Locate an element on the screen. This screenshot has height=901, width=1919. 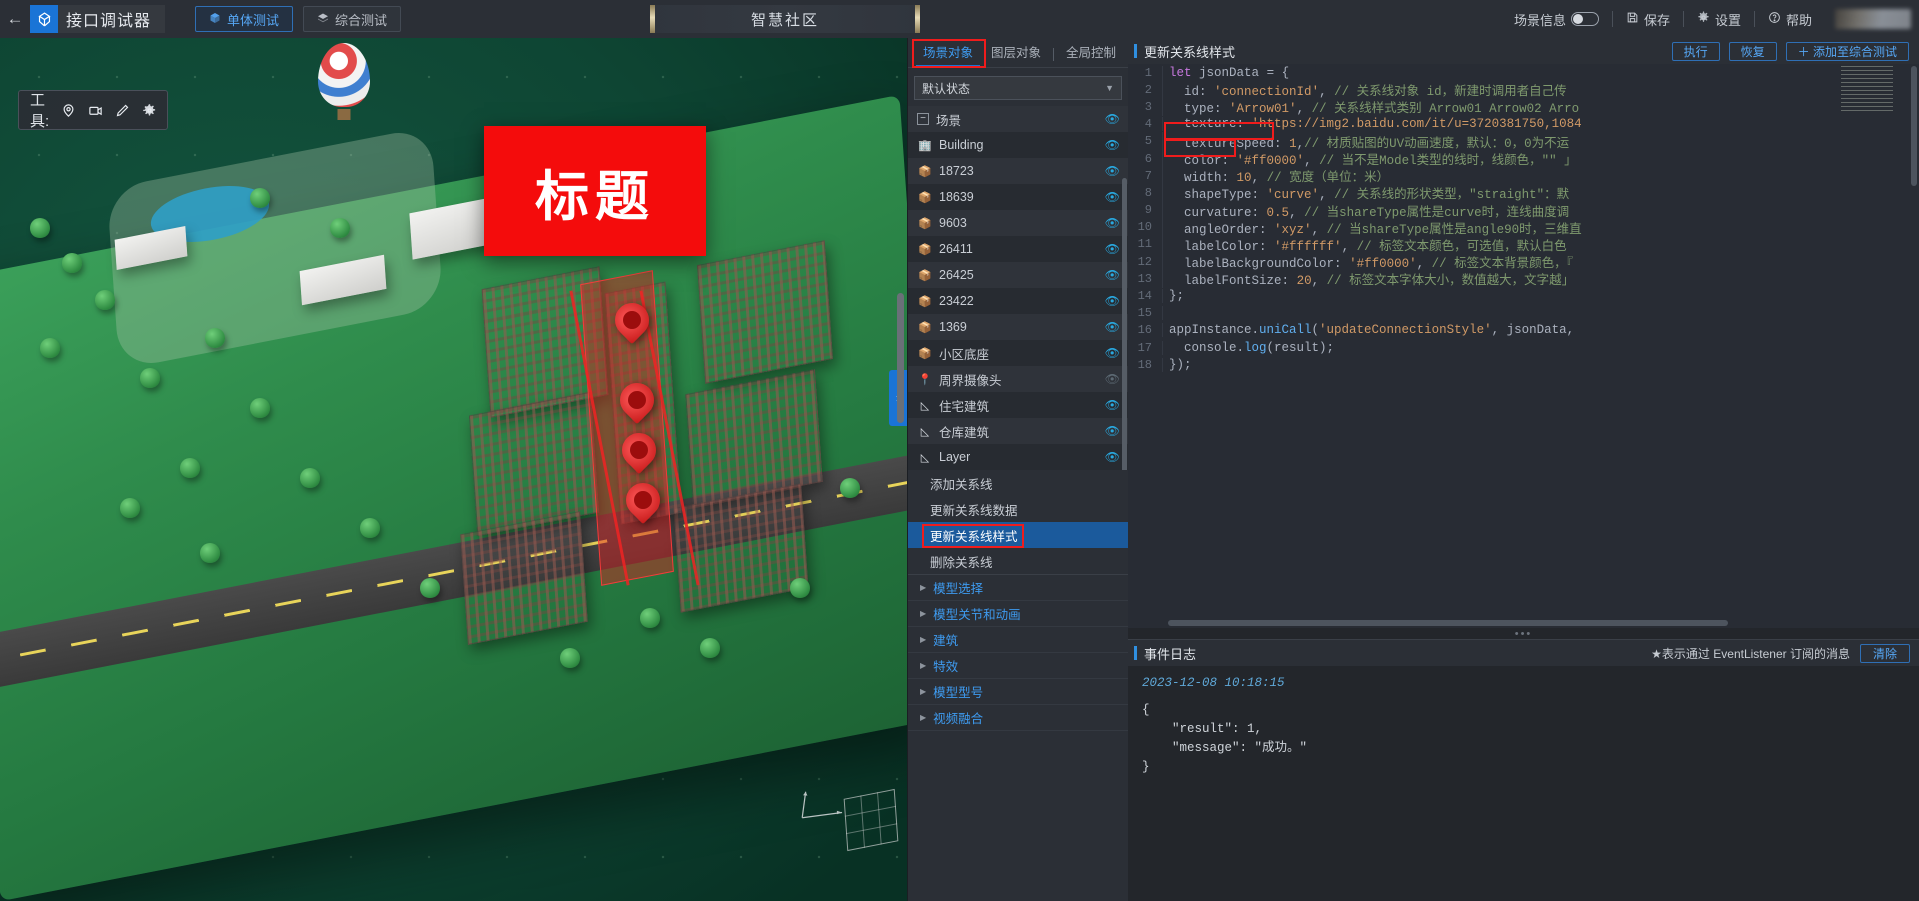
tree-row-26425: 📦 26425 👁 is located at coordinates (1018, 275).